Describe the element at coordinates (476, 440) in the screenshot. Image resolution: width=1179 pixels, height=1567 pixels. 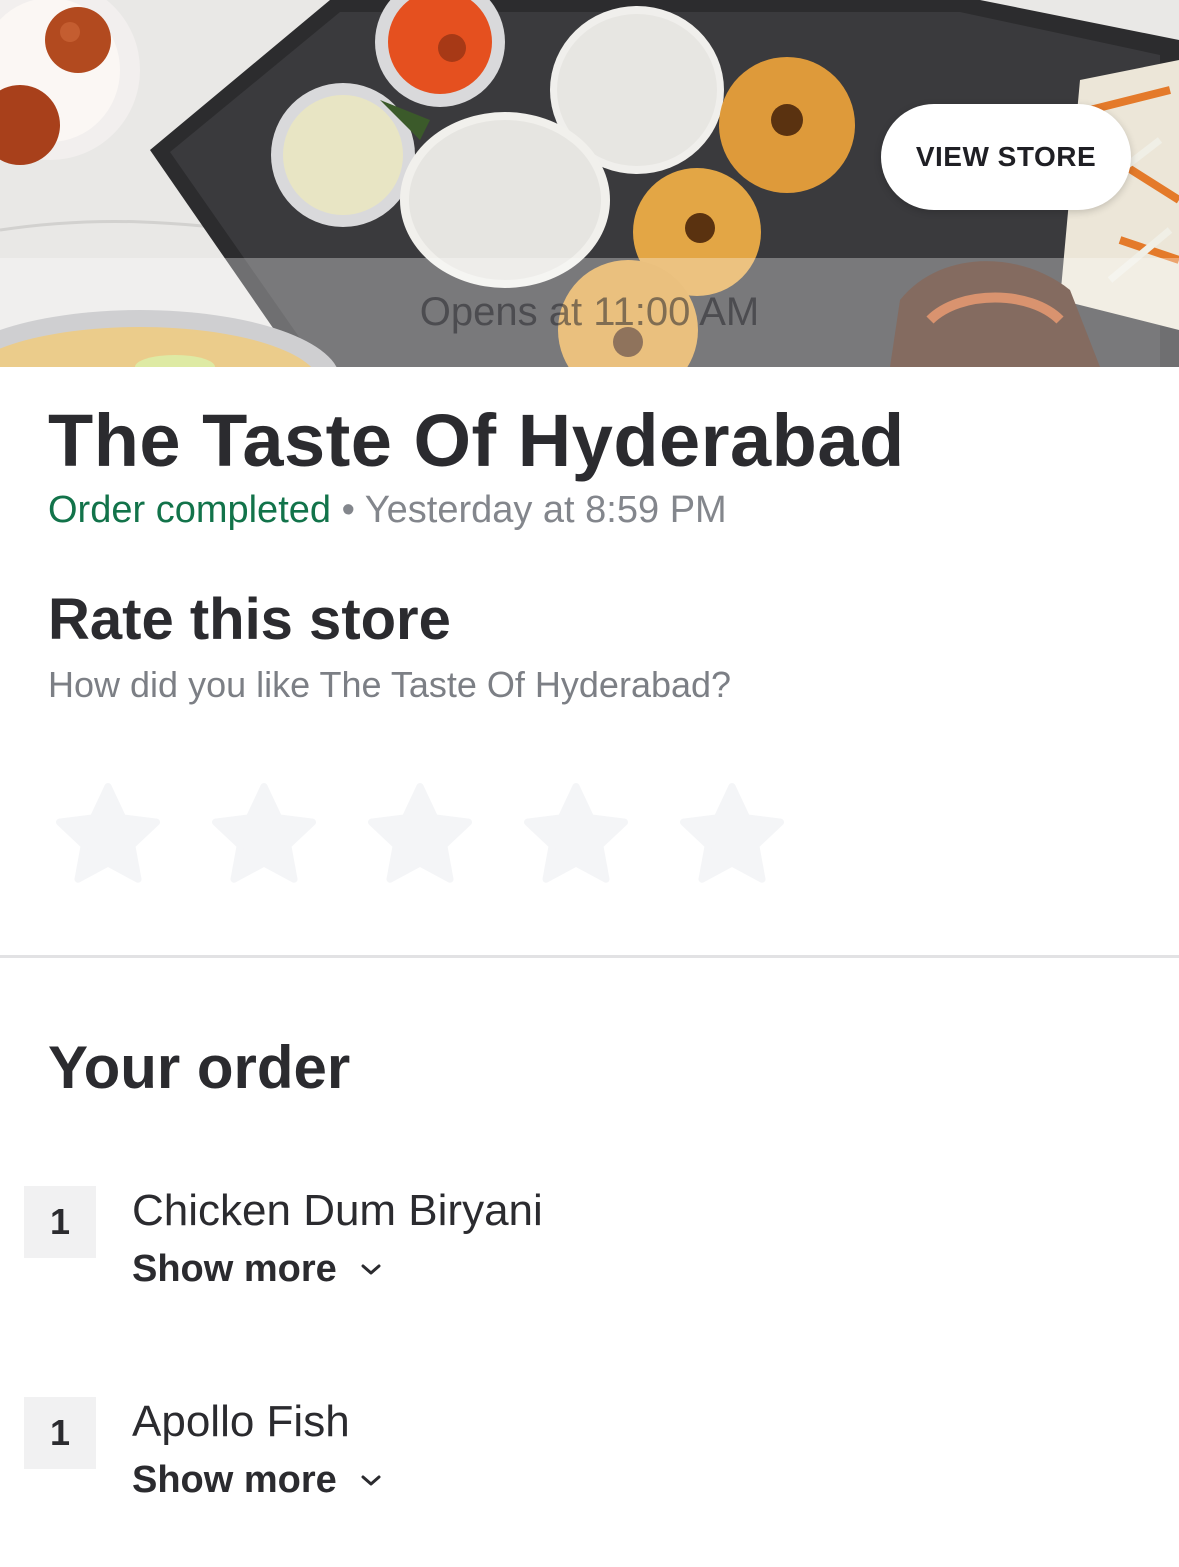
I see `store-name: The Taste Of Hyderabad` at that location.